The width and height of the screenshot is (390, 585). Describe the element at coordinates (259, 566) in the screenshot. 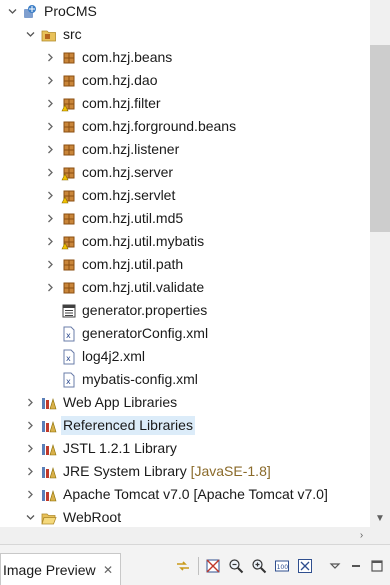

I see `zoom-in-icon` at that location.